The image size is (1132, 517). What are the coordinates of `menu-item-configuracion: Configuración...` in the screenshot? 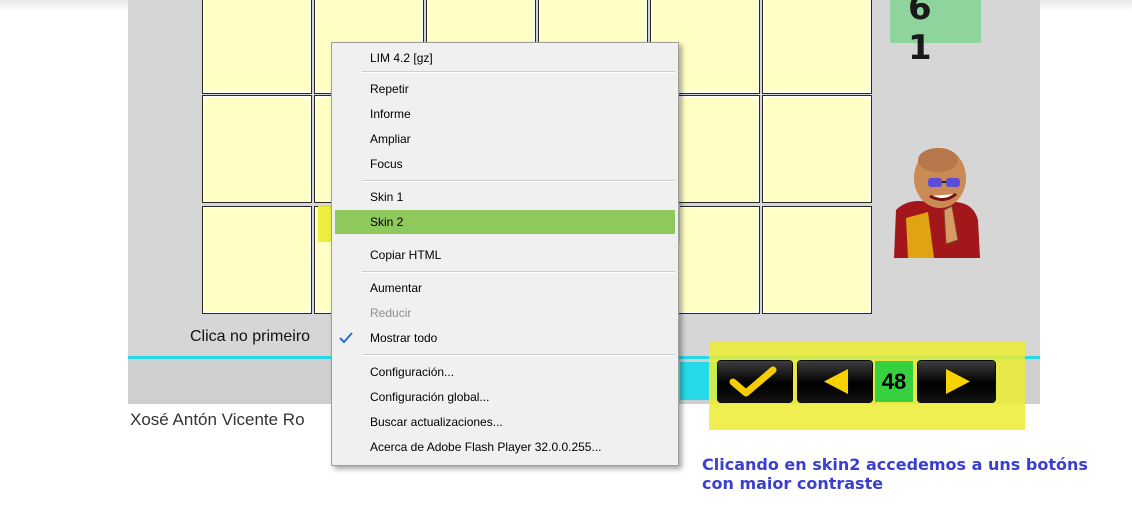 It's located at (412, 372).